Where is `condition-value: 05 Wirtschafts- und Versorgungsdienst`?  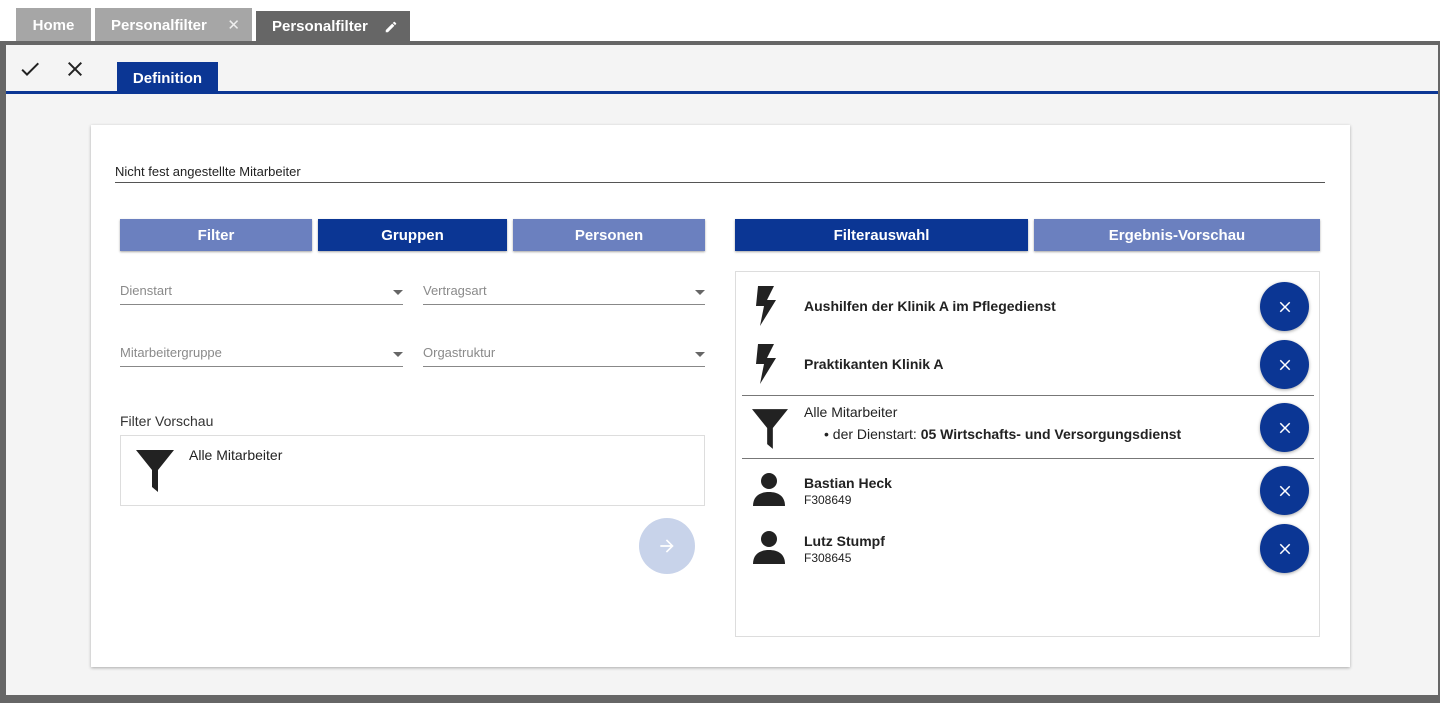 condition-value: 05 Wirtschafts- und Versorgungsdienst is located at coordinates (1051, 434).